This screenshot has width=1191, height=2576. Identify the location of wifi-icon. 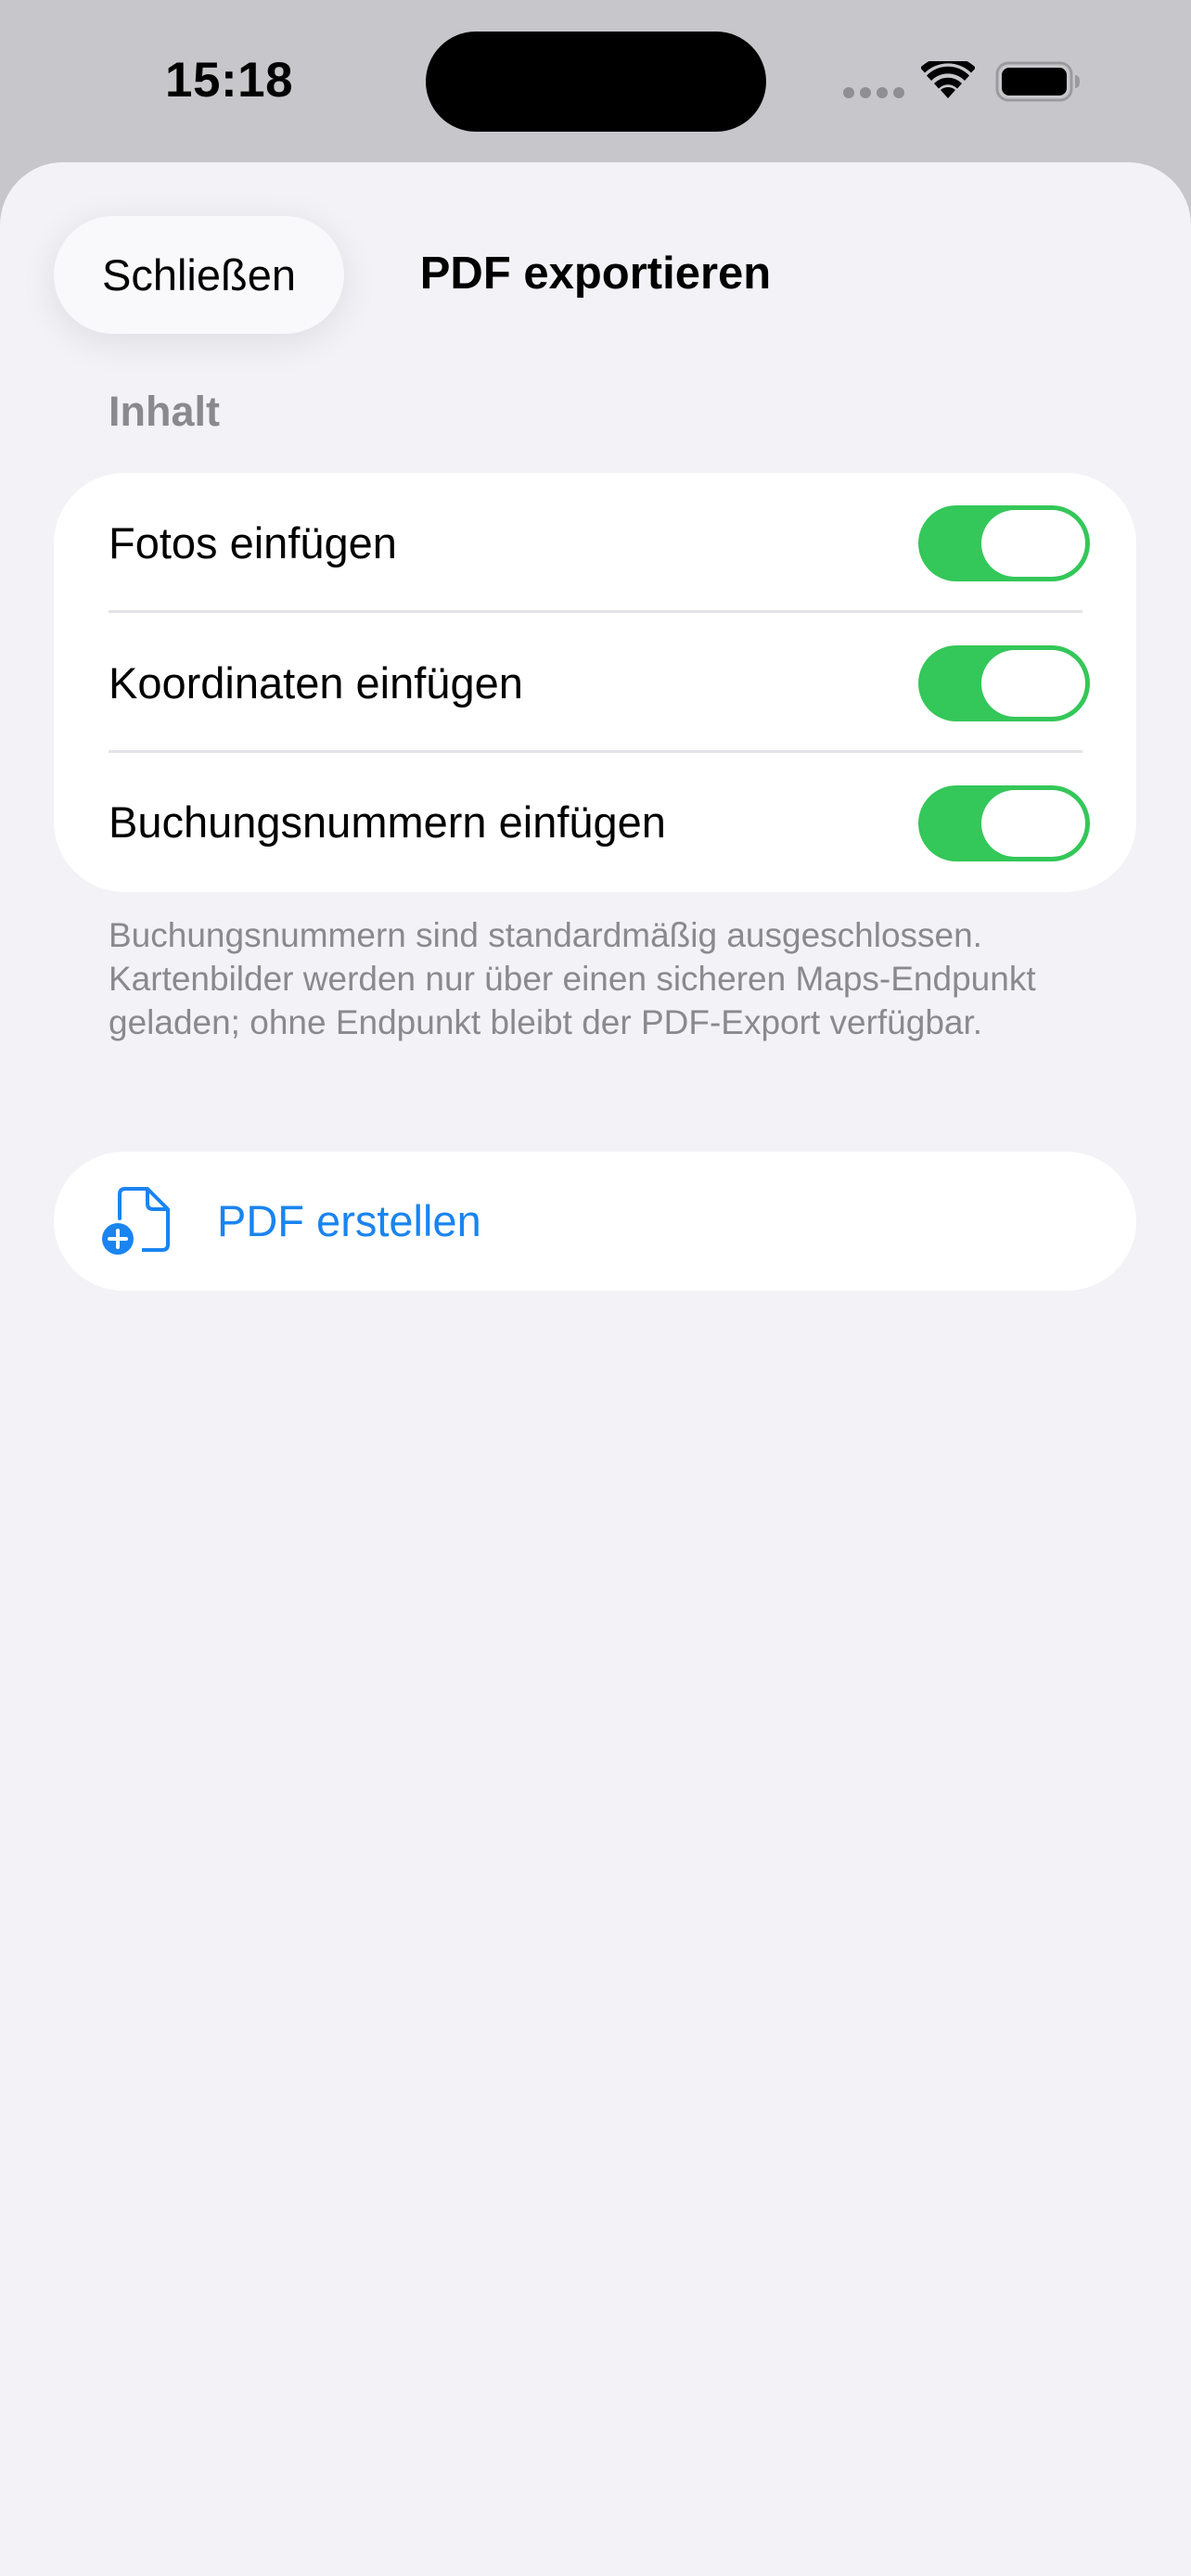
(948, 79).